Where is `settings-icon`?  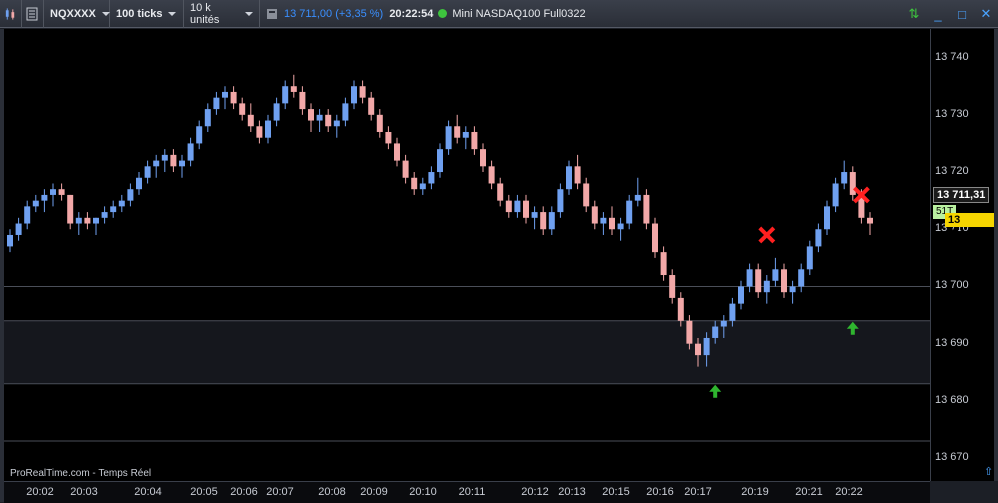 settings-icon is located at coordinates (32, 13).